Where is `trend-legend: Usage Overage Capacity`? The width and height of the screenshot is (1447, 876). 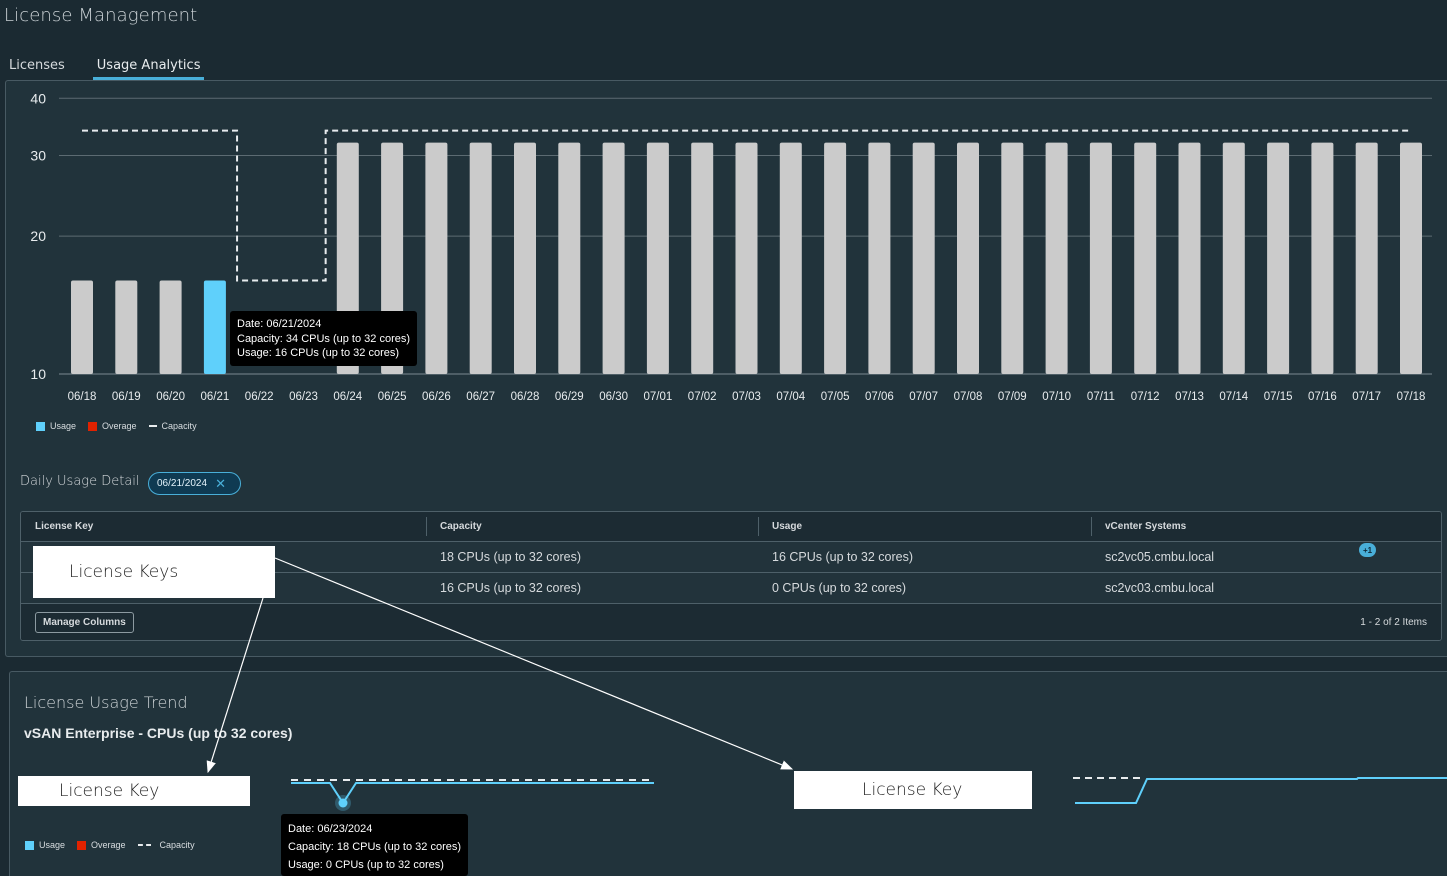 trend-legend: Usage Overage Capacity is located at coordinates (116, 845).